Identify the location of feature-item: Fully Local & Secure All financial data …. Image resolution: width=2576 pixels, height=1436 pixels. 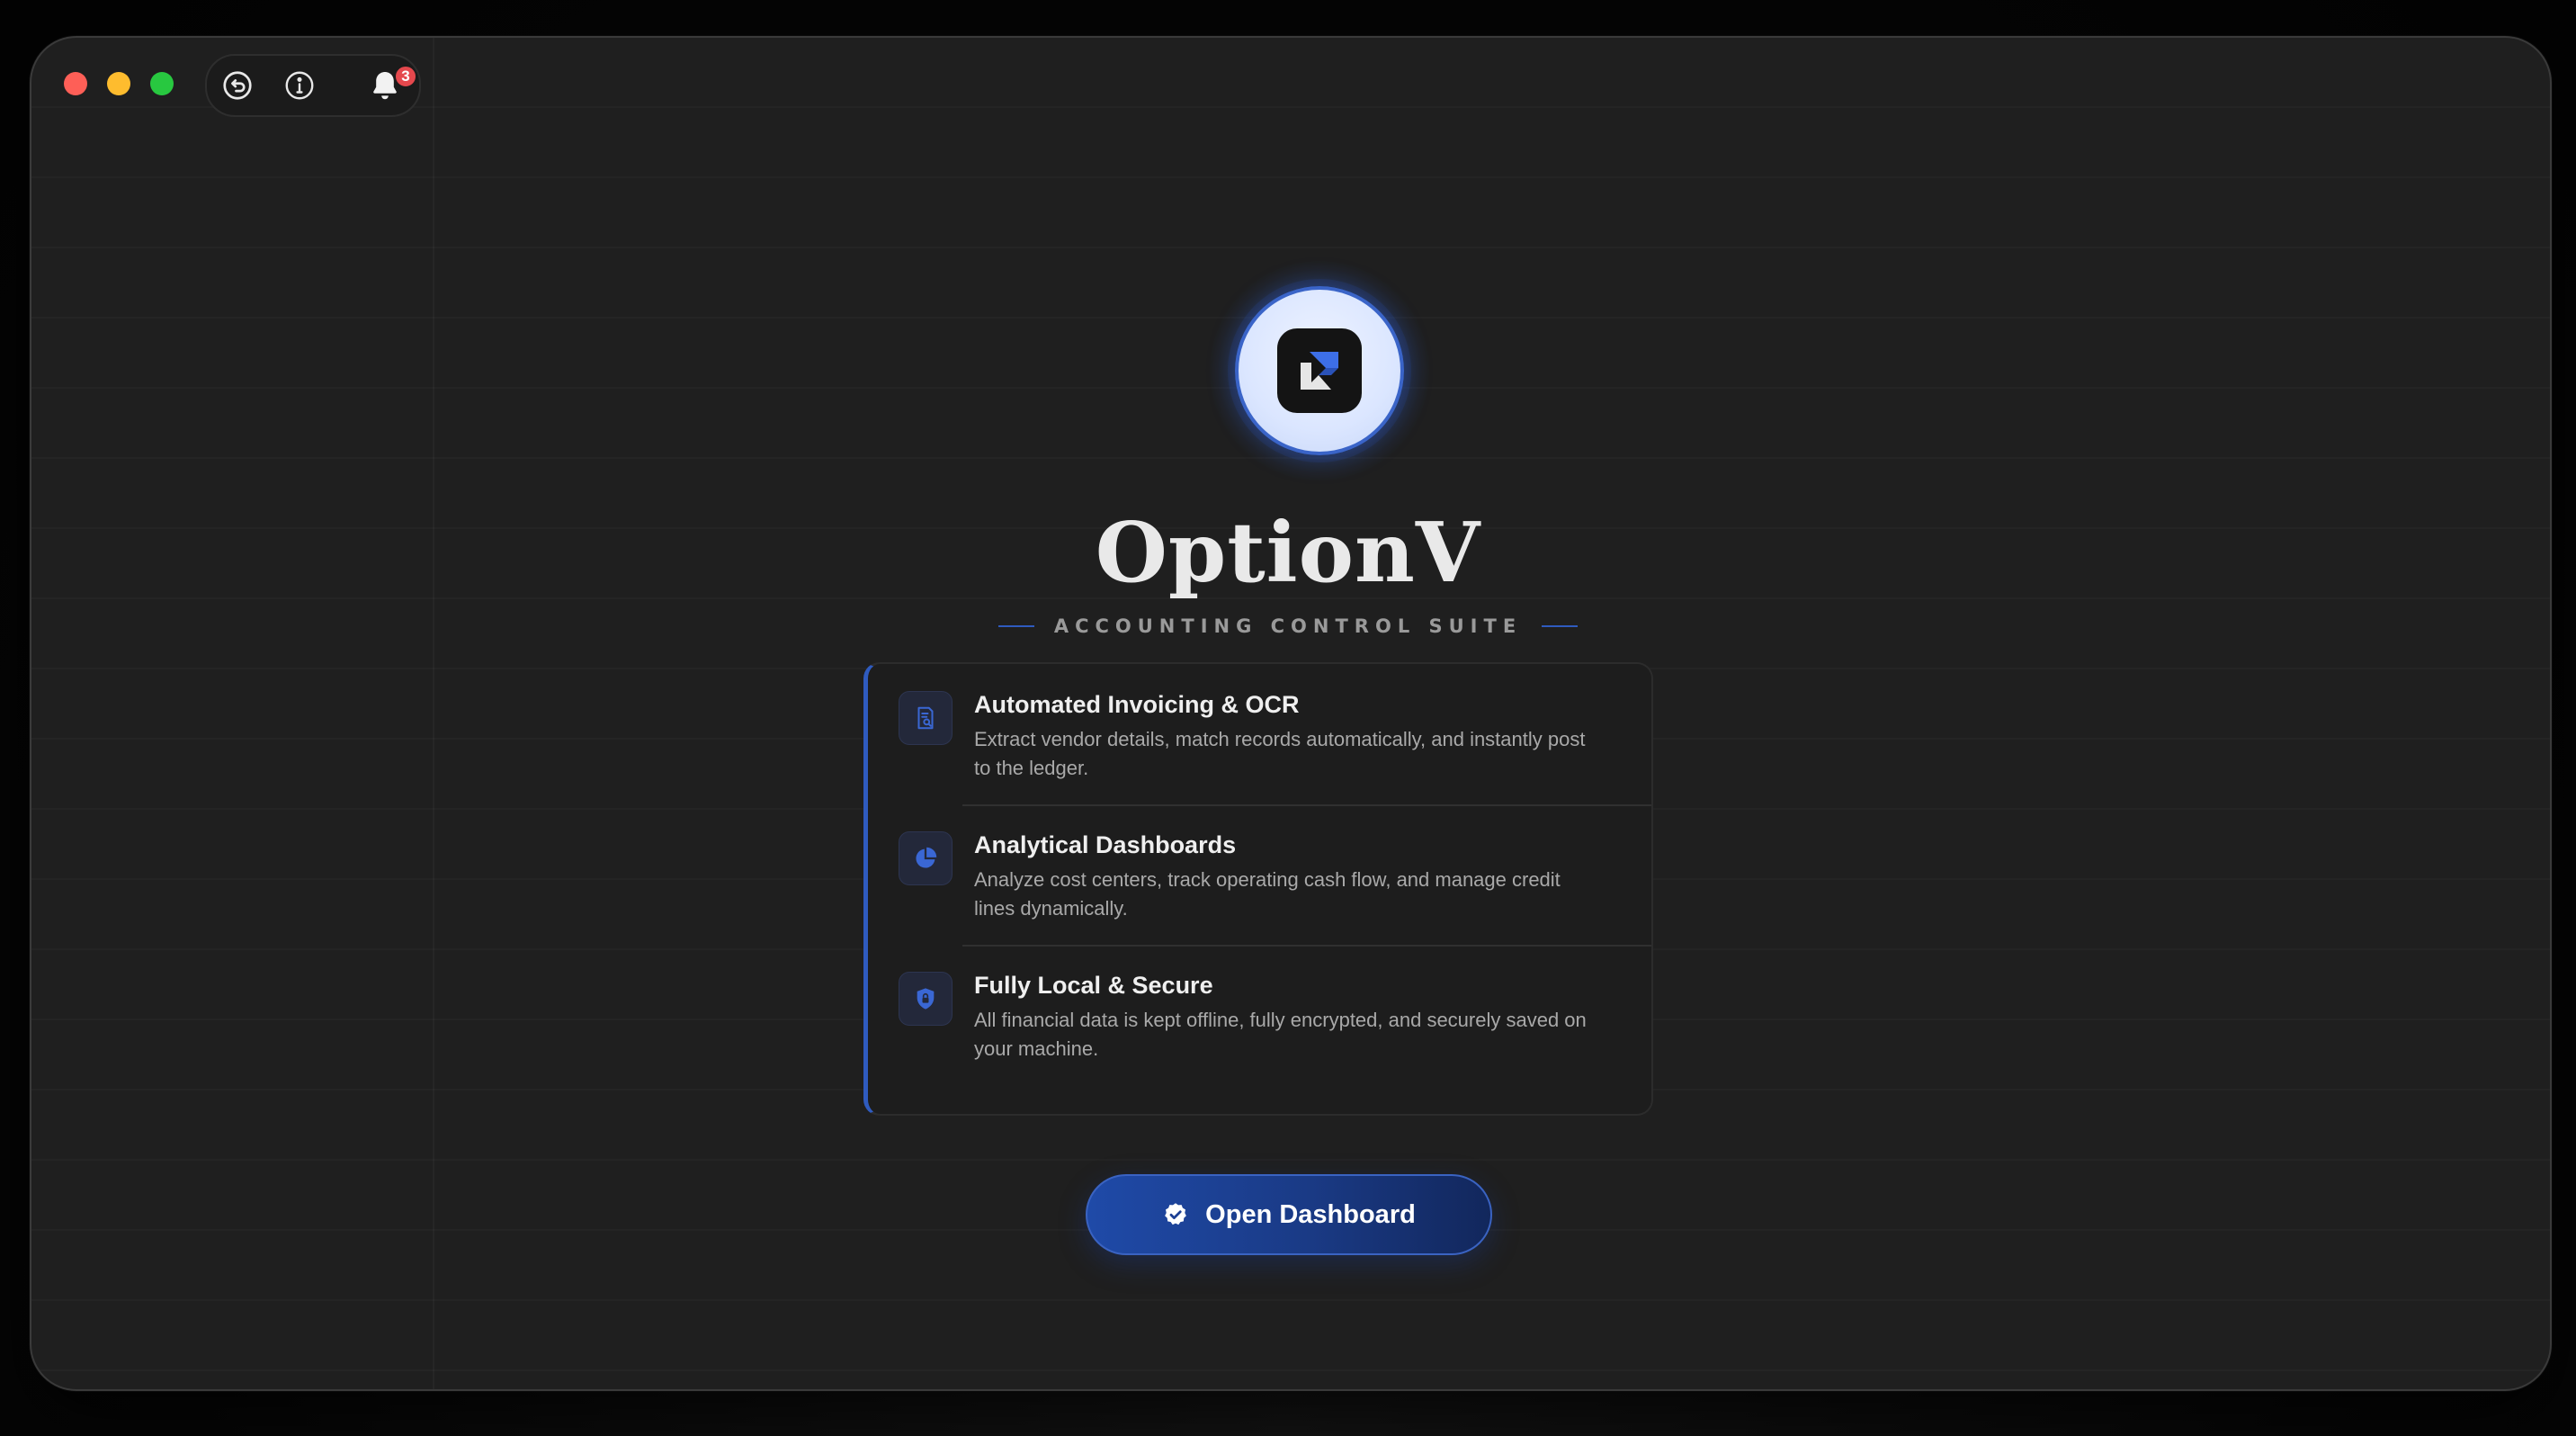
(1259, 1015).